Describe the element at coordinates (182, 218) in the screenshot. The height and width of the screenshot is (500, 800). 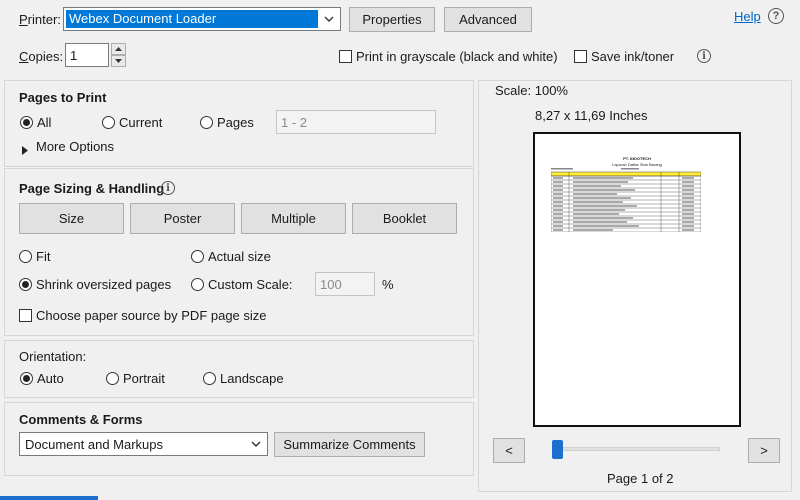
I see `poster-button: Poster` at that location.